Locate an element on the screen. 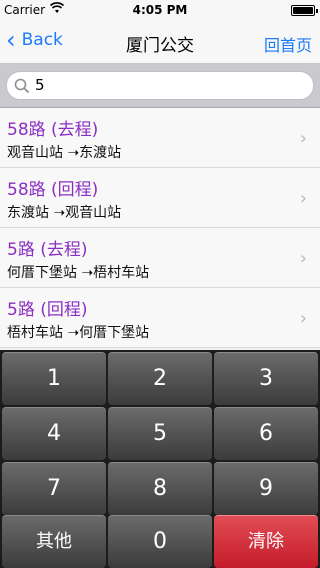 This screenshot has width=320, height=568. navigation-bar: ‹ Back 厦门公交 回首页 is located at coordinates (160, 42).